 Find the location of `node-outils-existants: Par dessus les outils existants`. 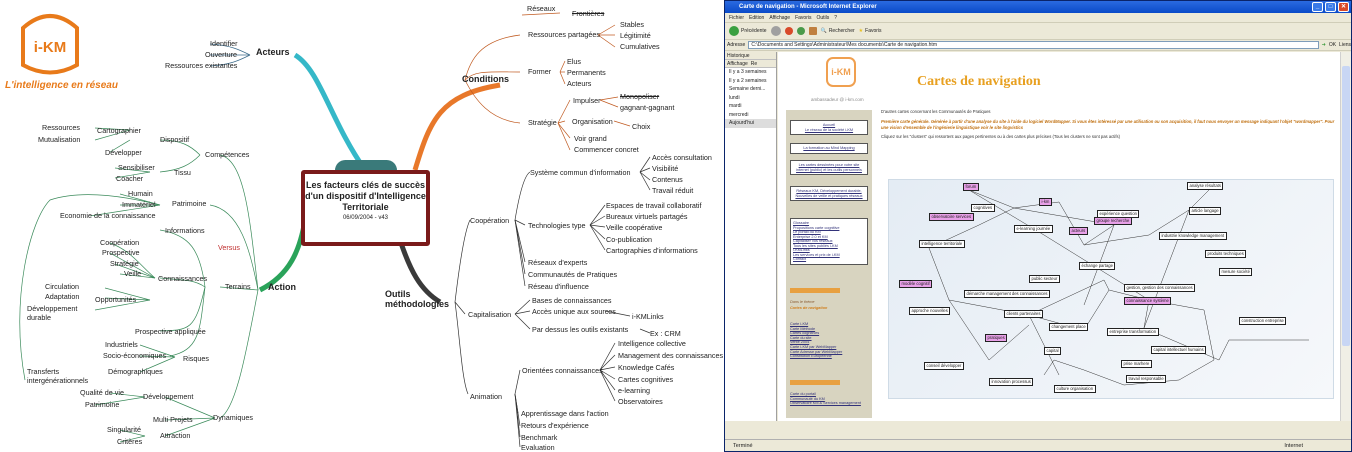

node-outils-existants: Par dessus les outils existants is located at coordinates (580, 329).